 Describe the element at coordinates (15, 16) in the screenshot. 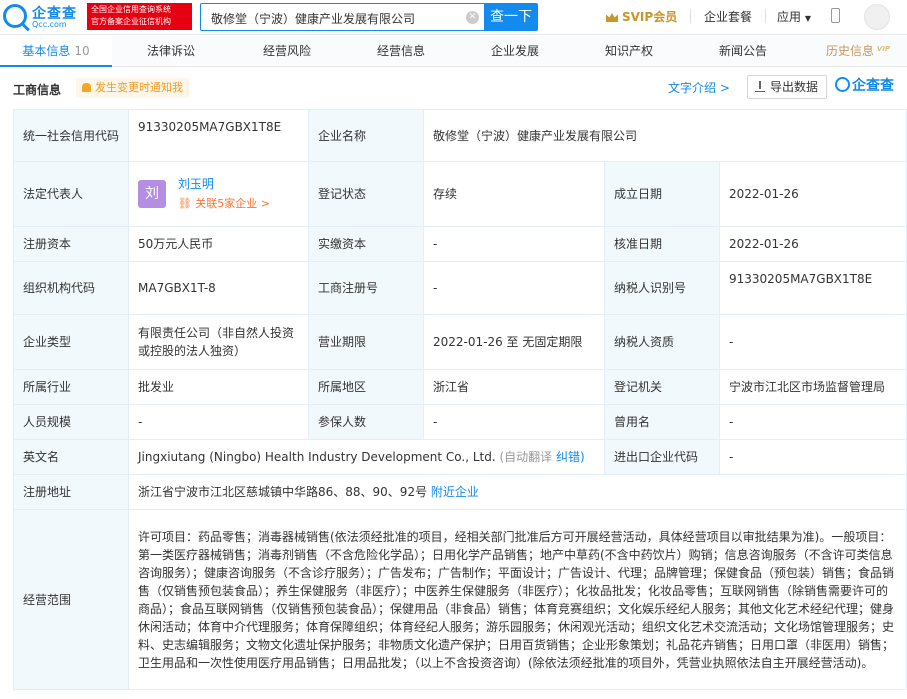

I see `magnifier-logo-icon` at that location.